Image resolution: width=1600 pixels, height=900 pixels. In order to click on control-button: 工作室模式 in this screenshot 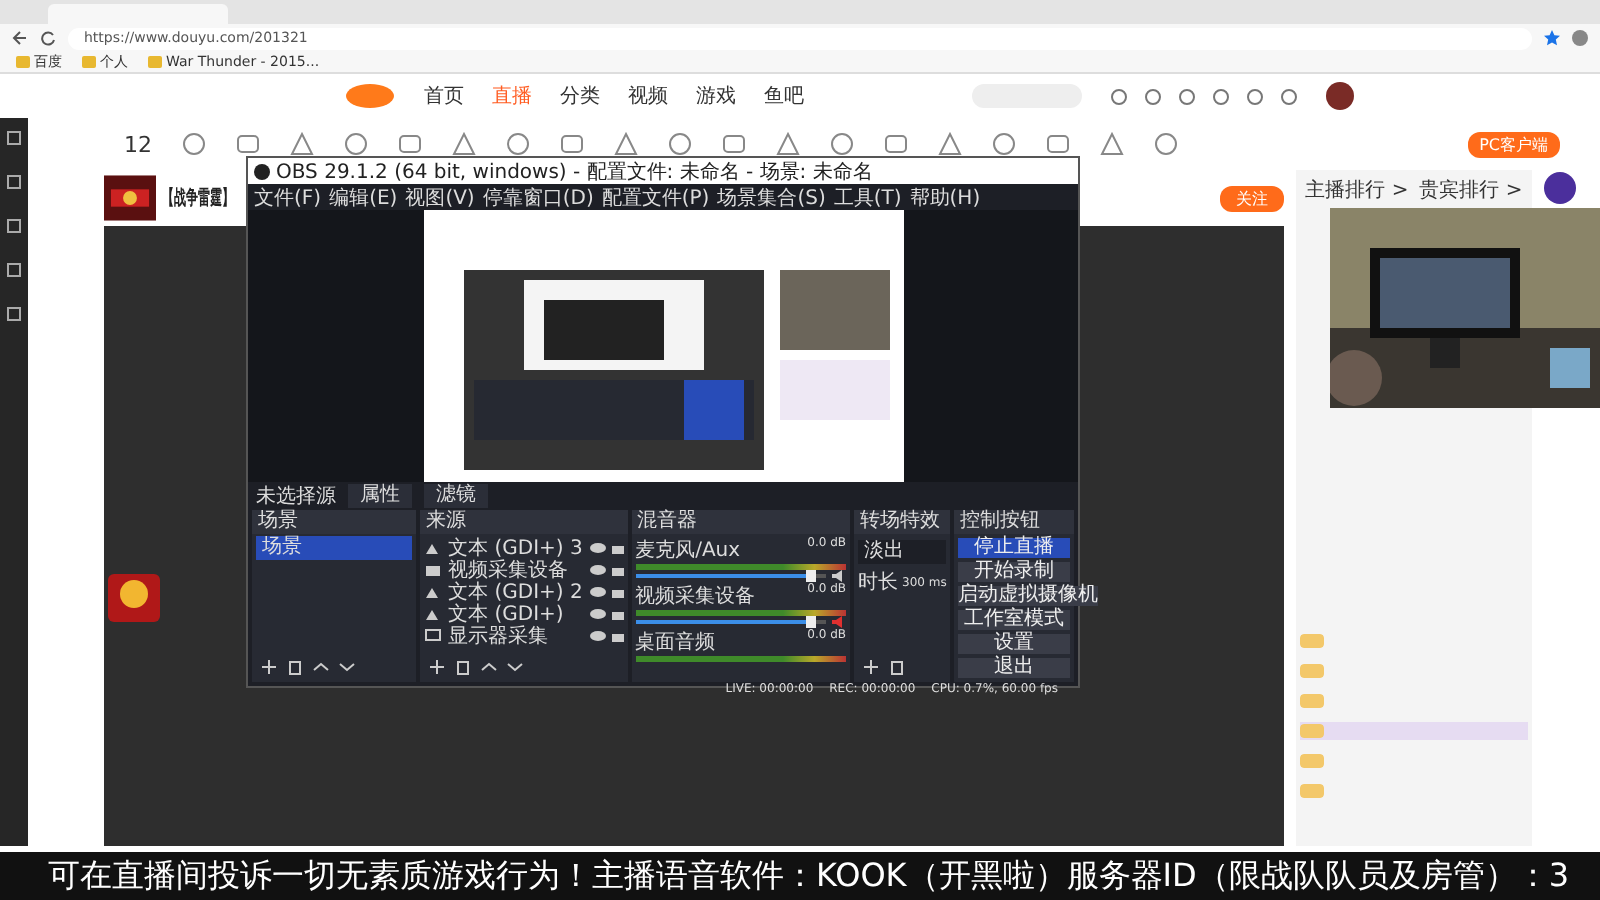, I will do `click(1014, 620)`.